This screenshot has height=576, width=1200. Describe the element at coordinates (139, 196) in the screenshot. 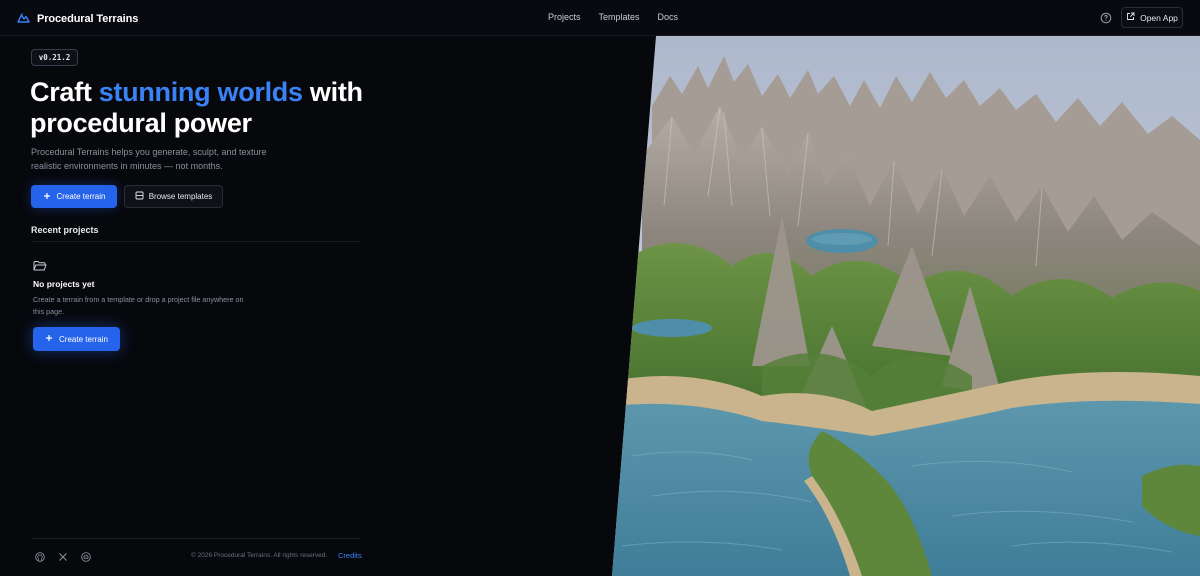

I see `templates-icon` at that location.